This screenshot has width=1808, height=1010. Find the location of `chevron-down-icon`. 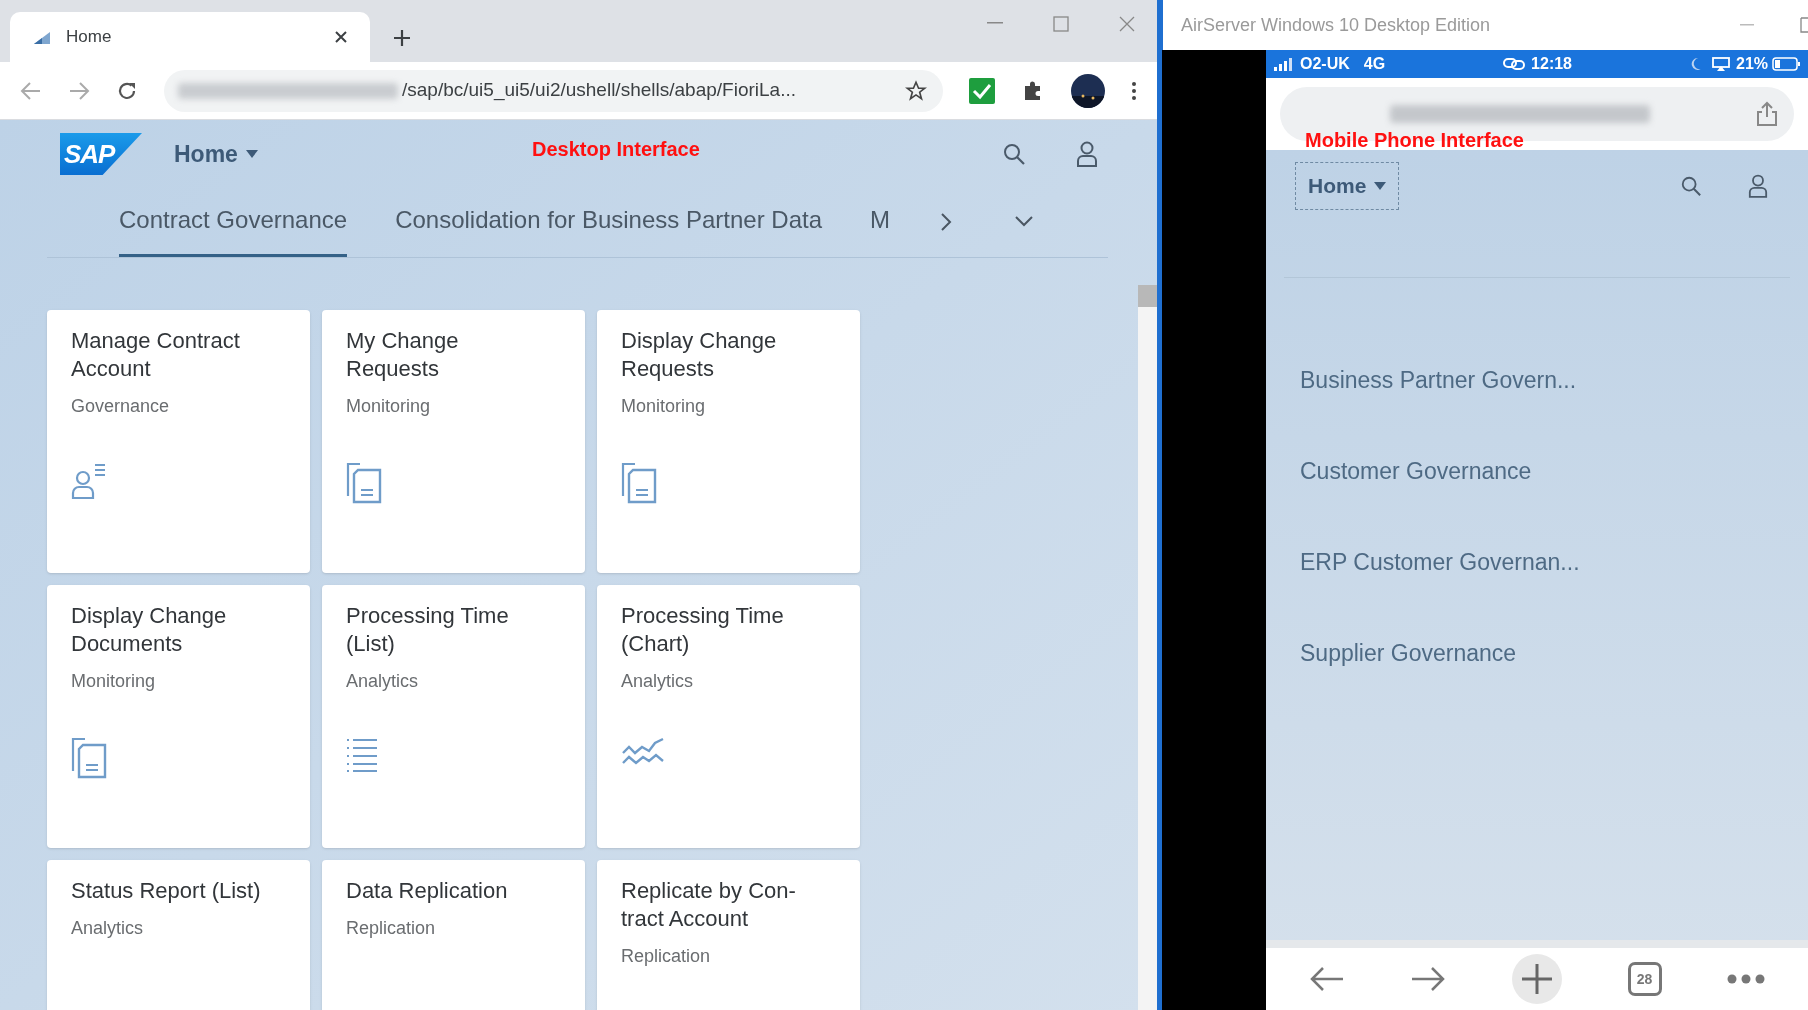

chevron-down-icon is located at coordinates (1024, 221).